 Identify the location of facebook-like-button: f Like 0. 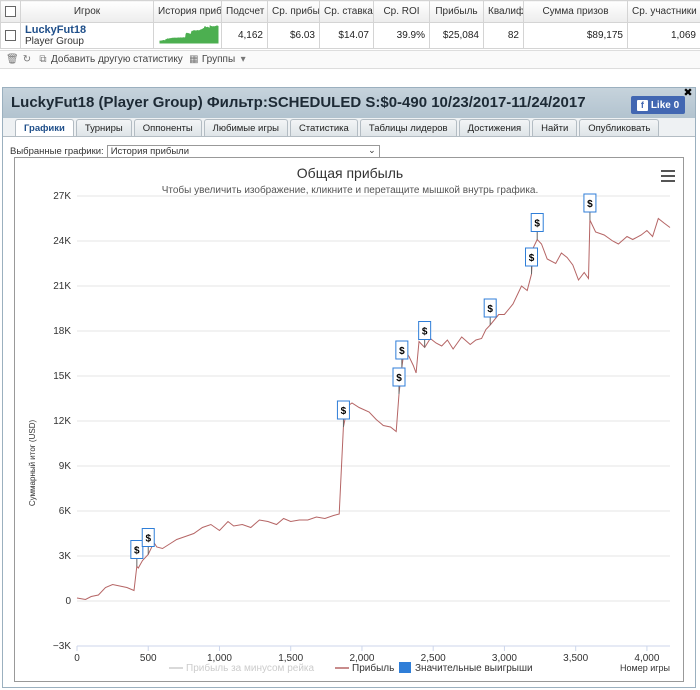
(658, 105).